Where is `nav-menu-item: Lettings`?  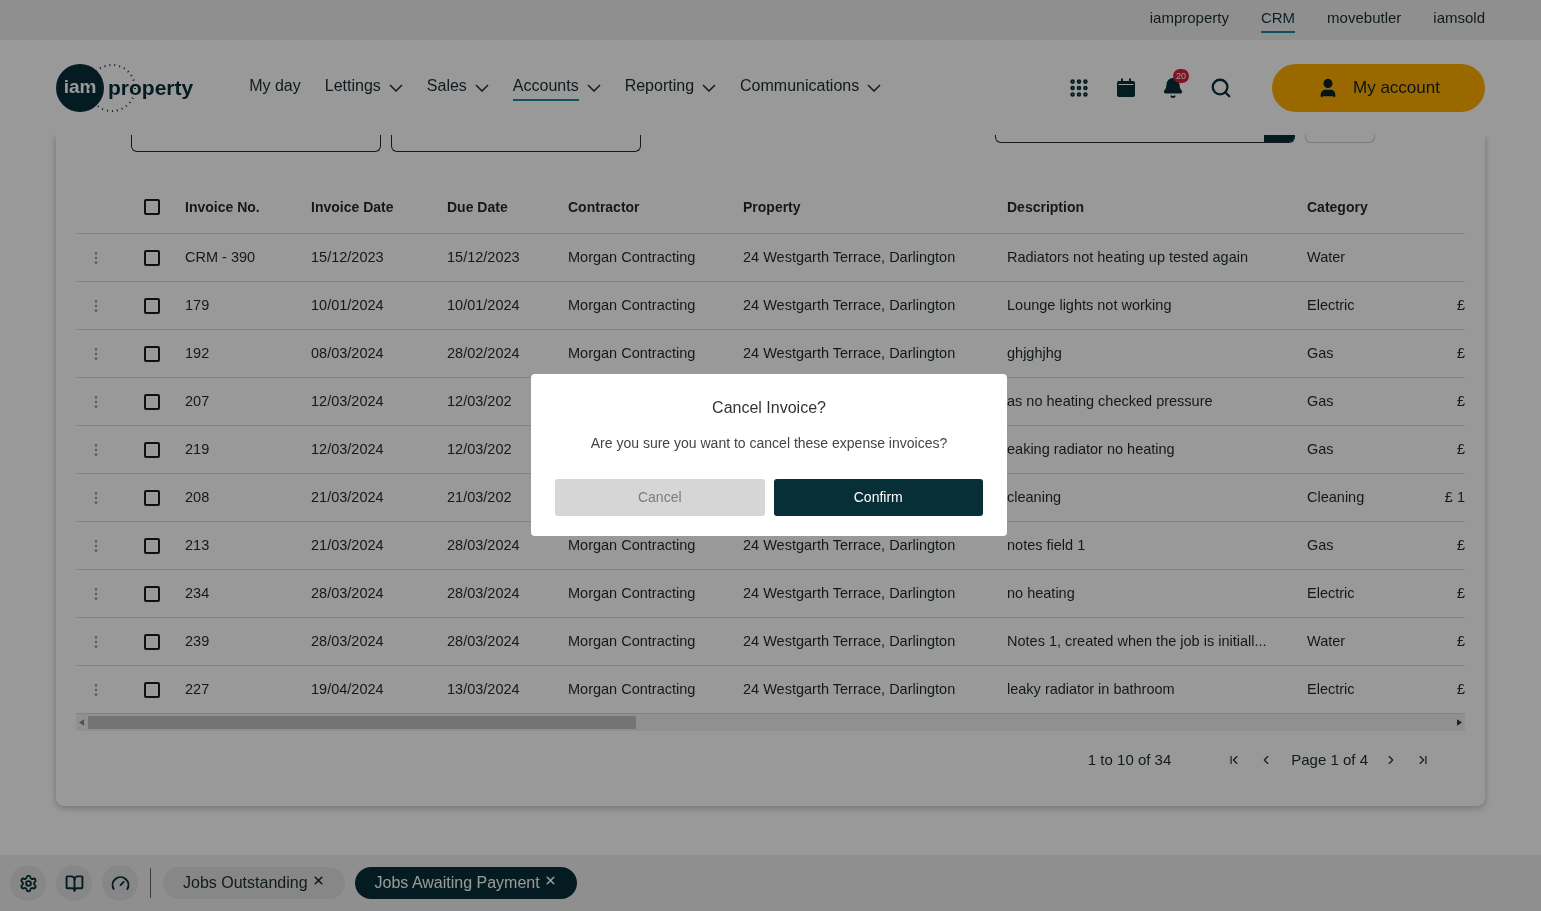
nav-menu-item: Lettings is located at coordinates (363, 87).